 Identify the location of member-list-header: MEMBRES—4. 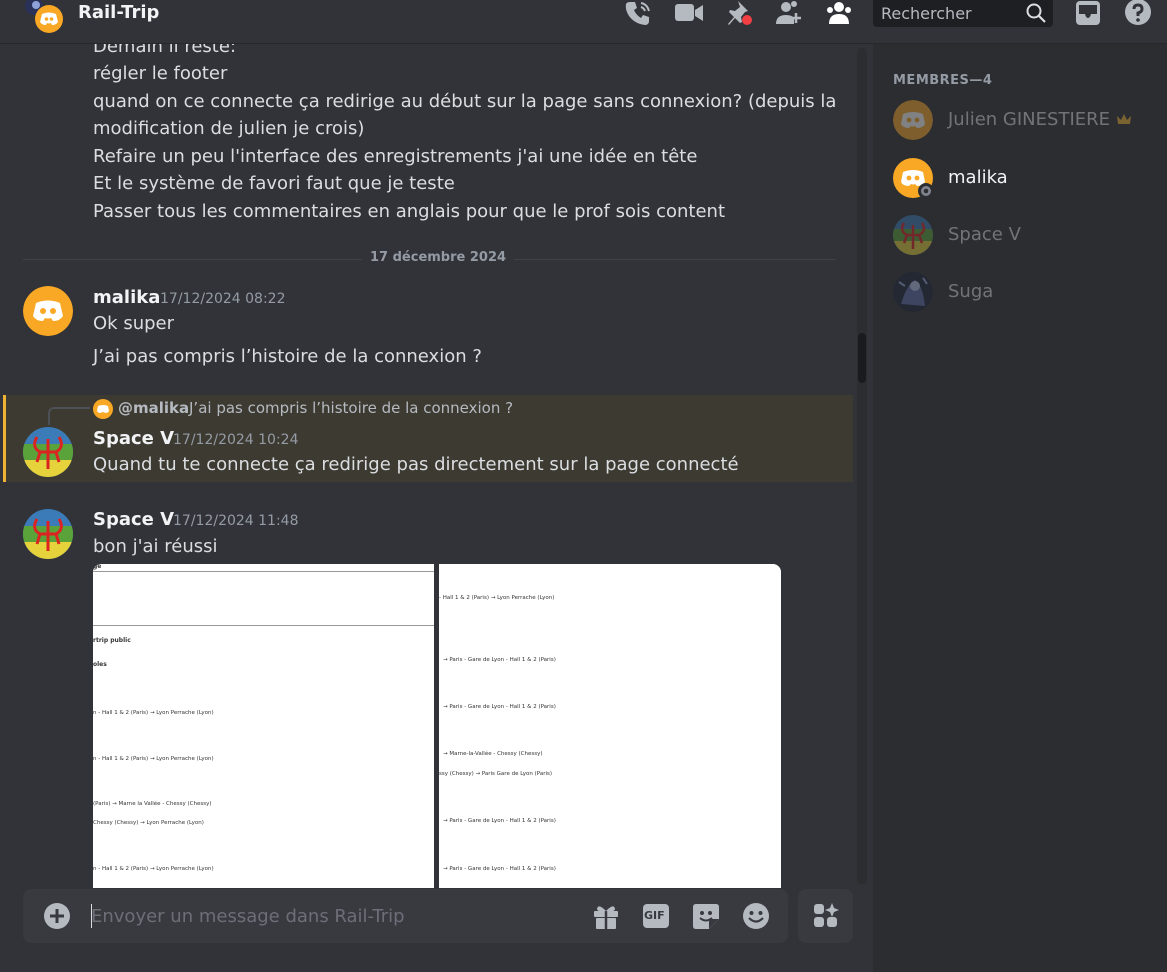
(943, 80).